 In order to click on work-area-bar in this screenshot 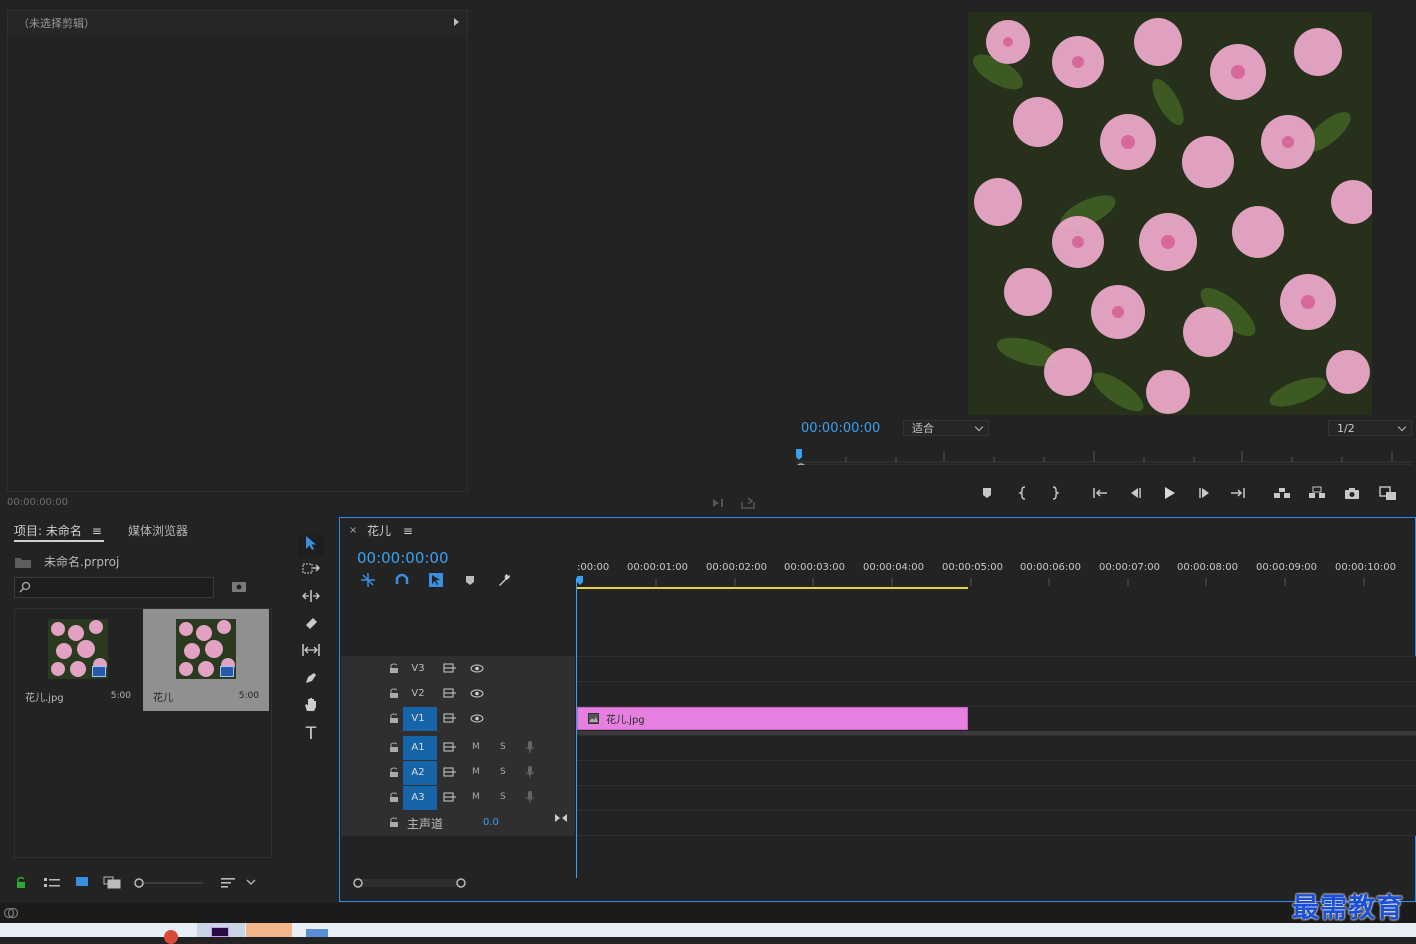, I will do `click(772, 588)`.